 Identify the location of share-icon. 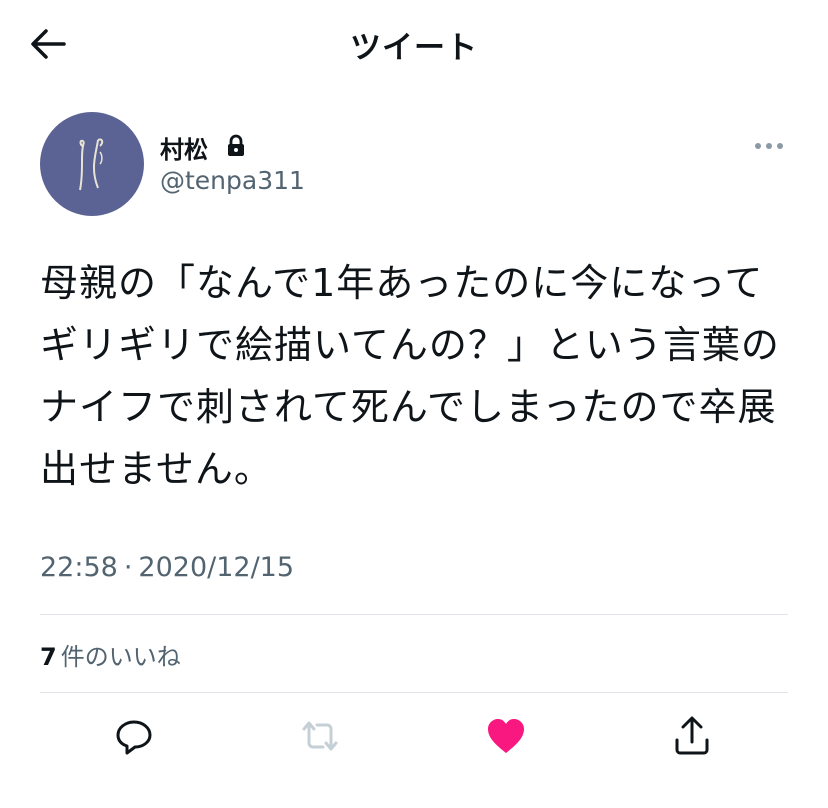
(692, 735).